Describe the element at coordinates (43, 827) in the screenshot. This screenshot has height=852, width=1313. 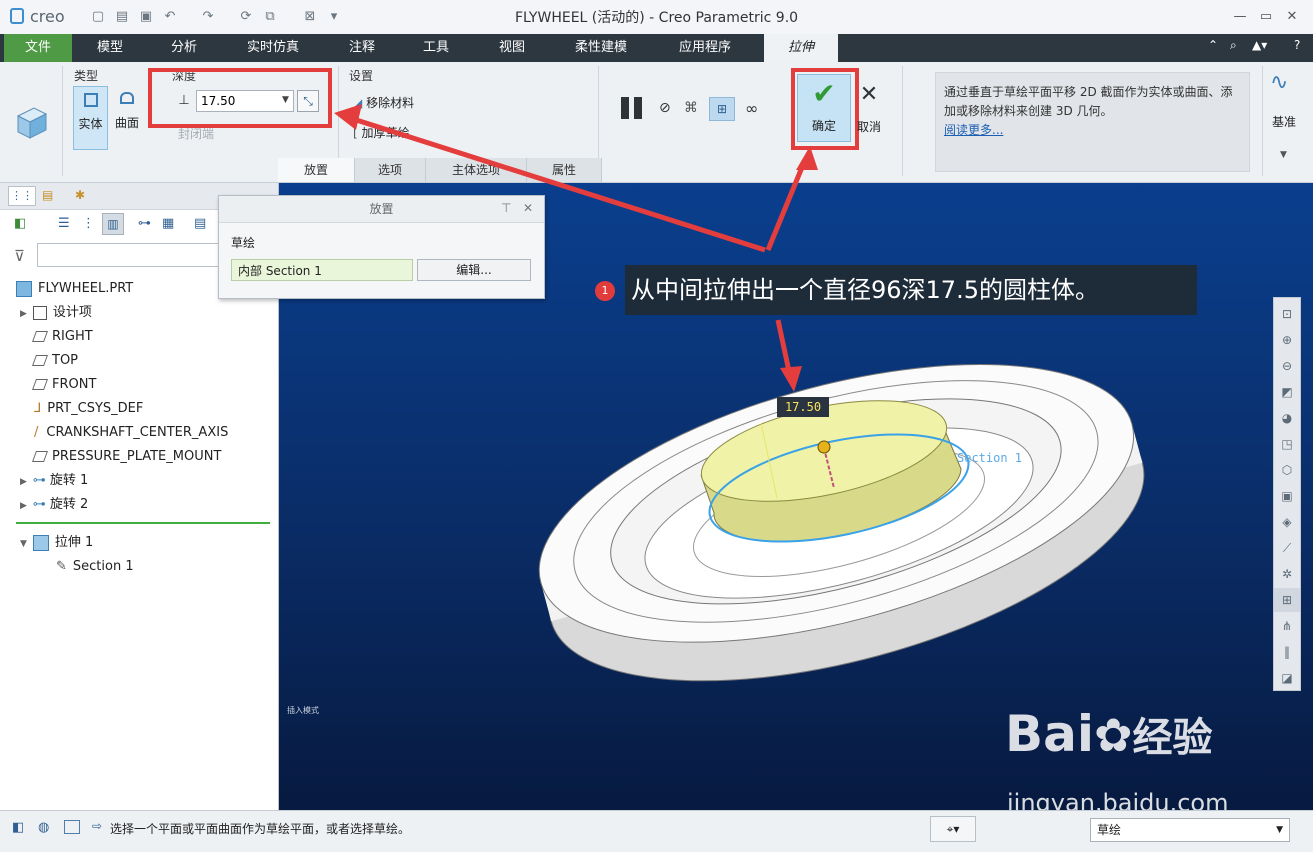
I see `browser-toggle-icon: ◍` at that location.